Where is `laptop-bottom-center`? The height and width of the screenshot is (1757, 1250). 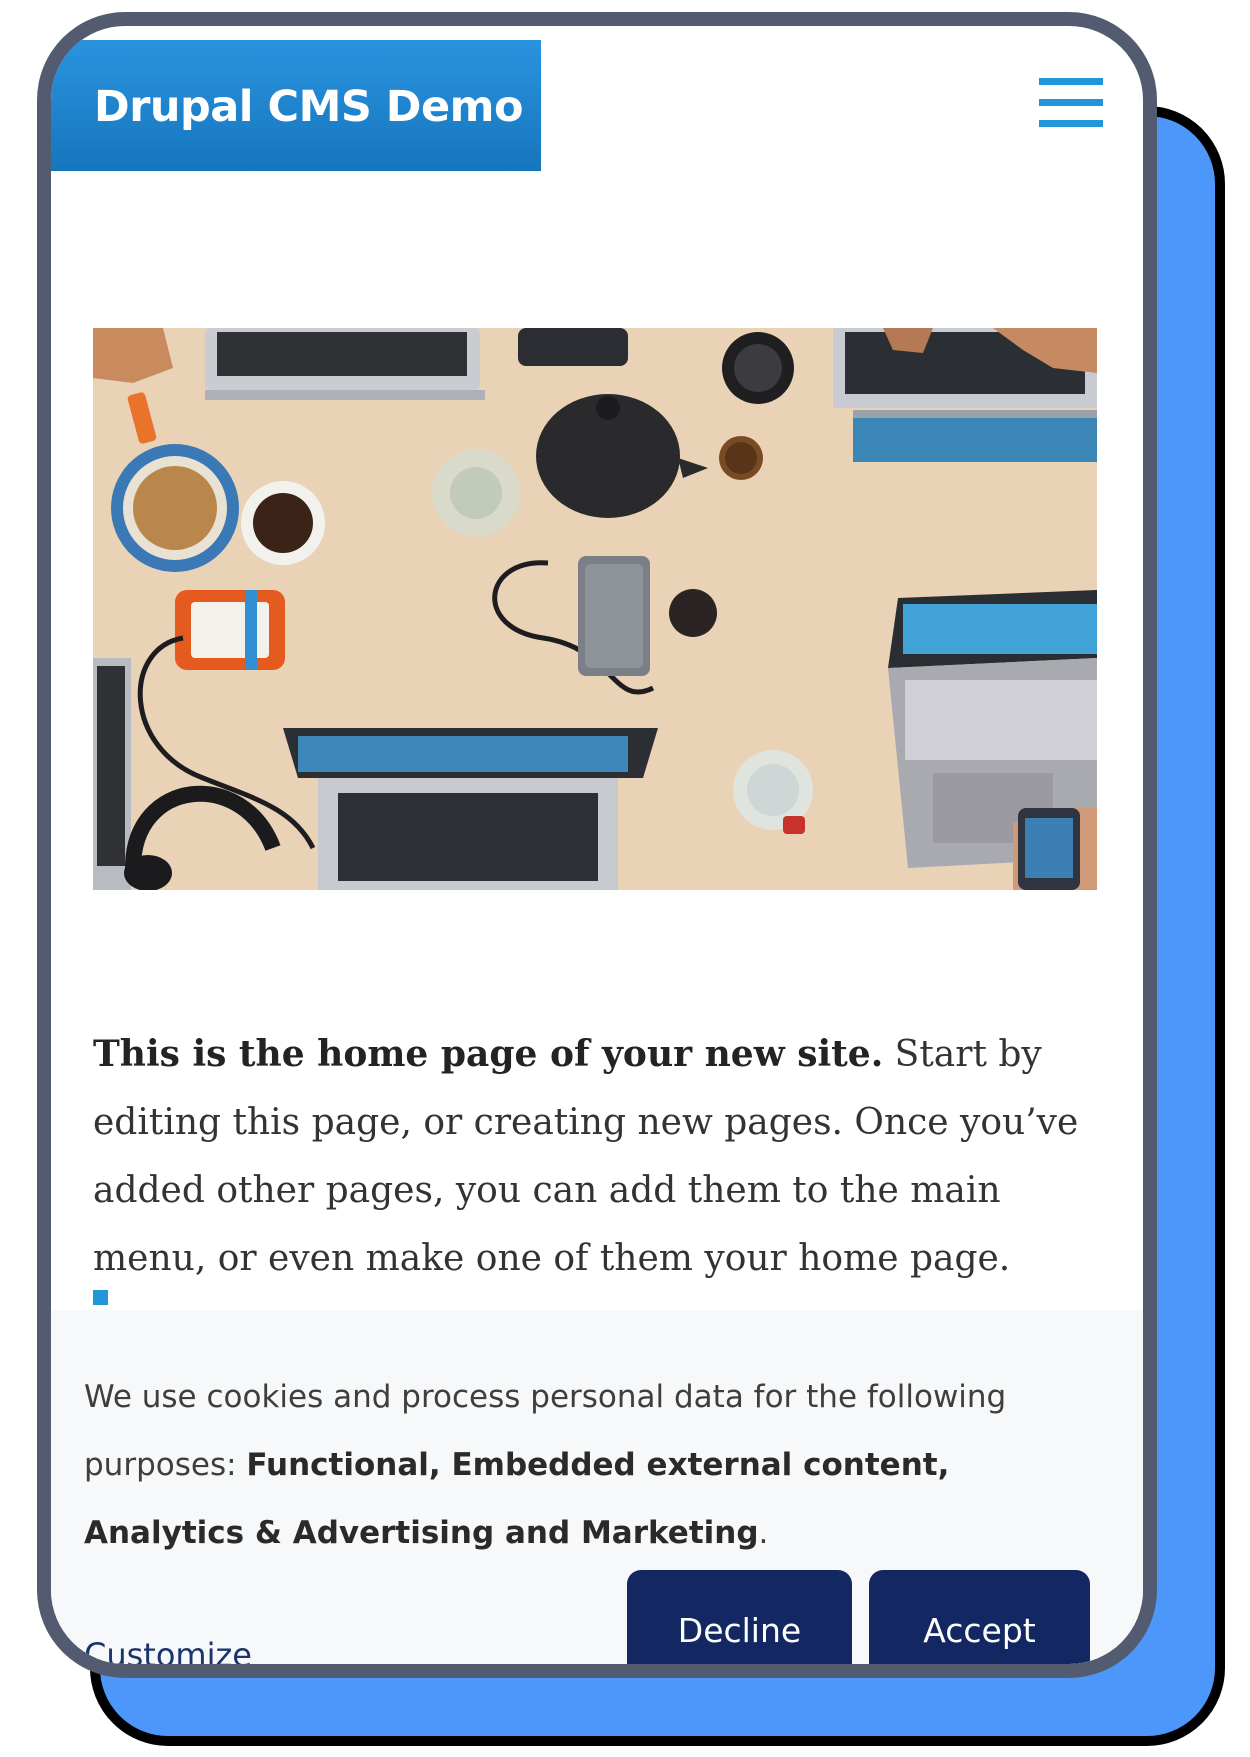 laptop-bottom-center is located at coordinates (470, 809).